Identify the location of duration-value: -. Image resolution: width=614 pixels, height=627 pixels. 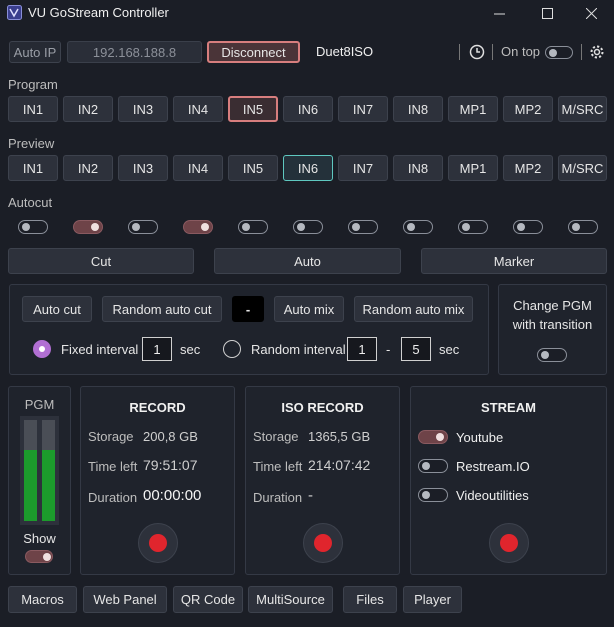
(310, 495).